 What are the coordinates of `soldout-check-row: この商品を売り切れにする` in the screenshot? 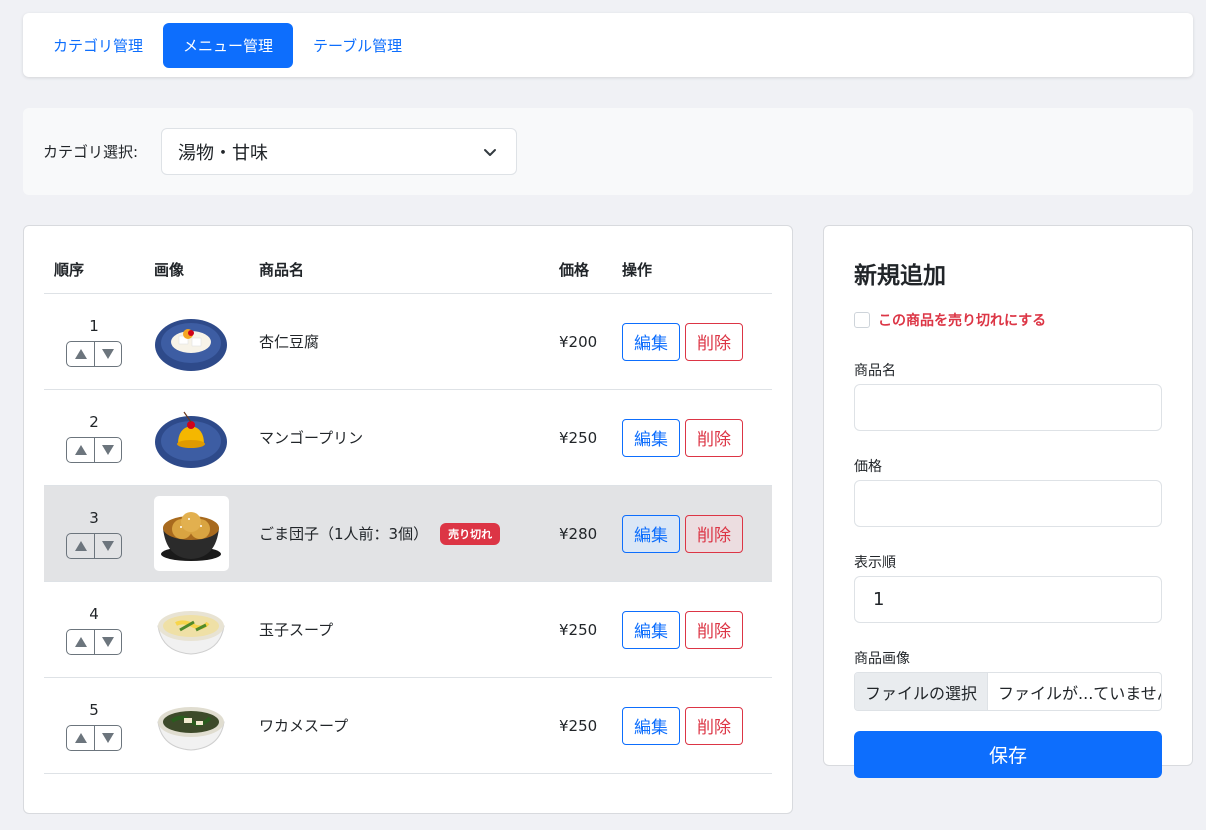 It's located at (1008, 320).